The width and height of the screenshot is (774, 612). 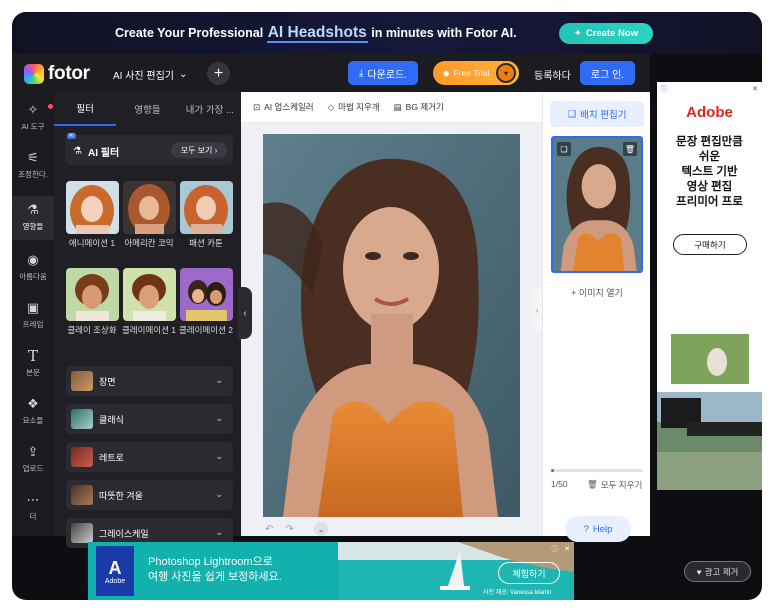 I want to click on question-icon: ?, so click(x=586, y=529).